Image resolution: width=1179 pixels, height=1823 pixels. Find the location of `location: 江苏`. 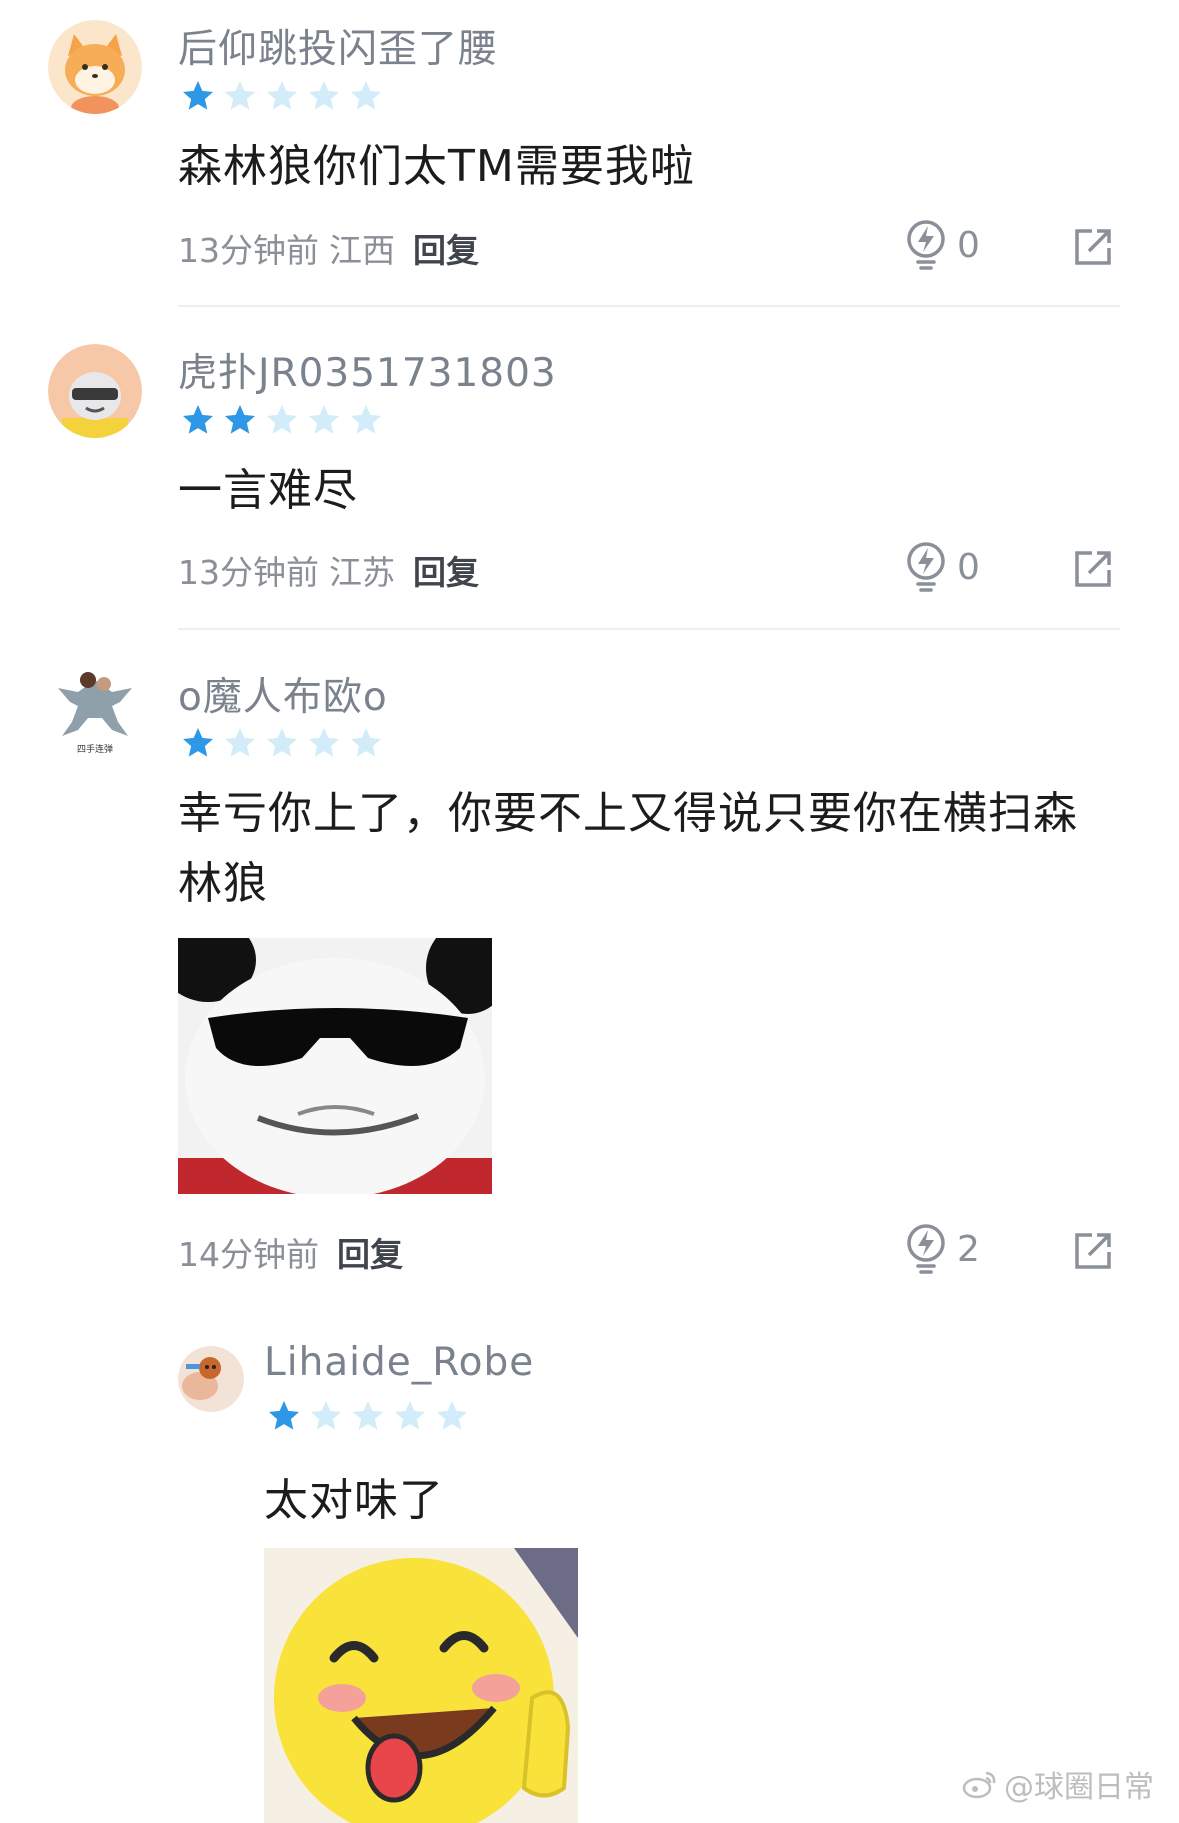

location: 江苏 is located at coordinates (362, 572).